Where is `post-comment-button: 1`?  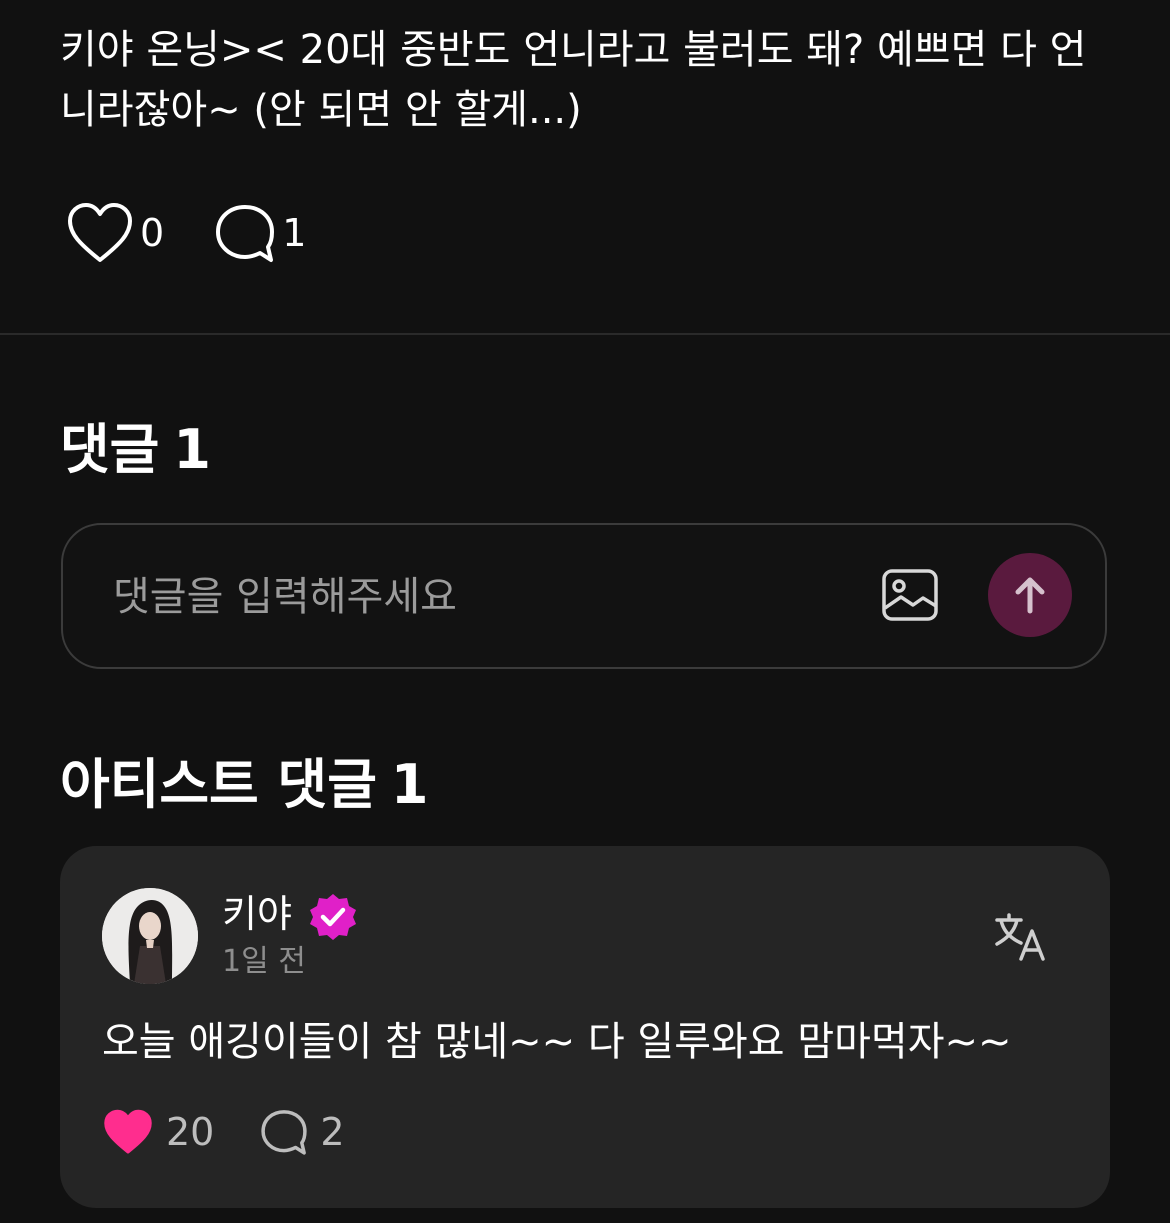
post-comment-button: 1 is located at coordinates (260, 233).